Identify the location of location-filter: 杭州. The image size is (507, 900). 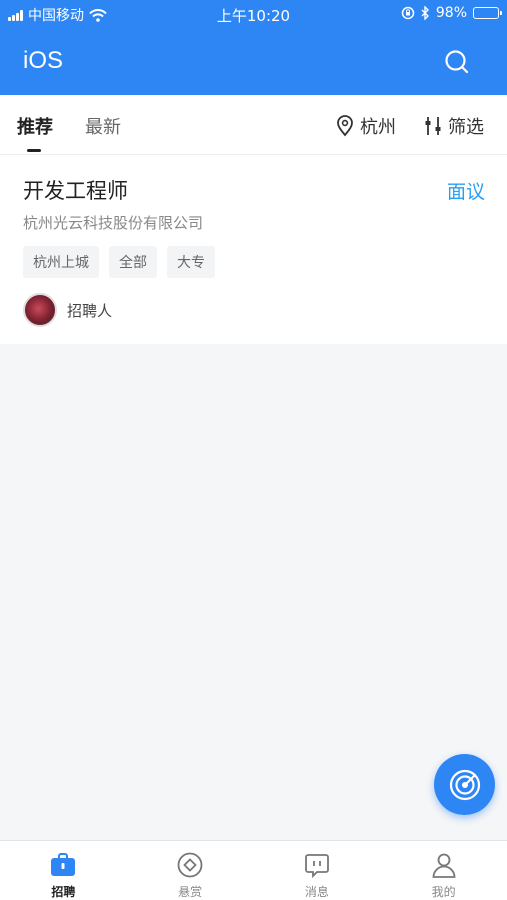
(366, 126).